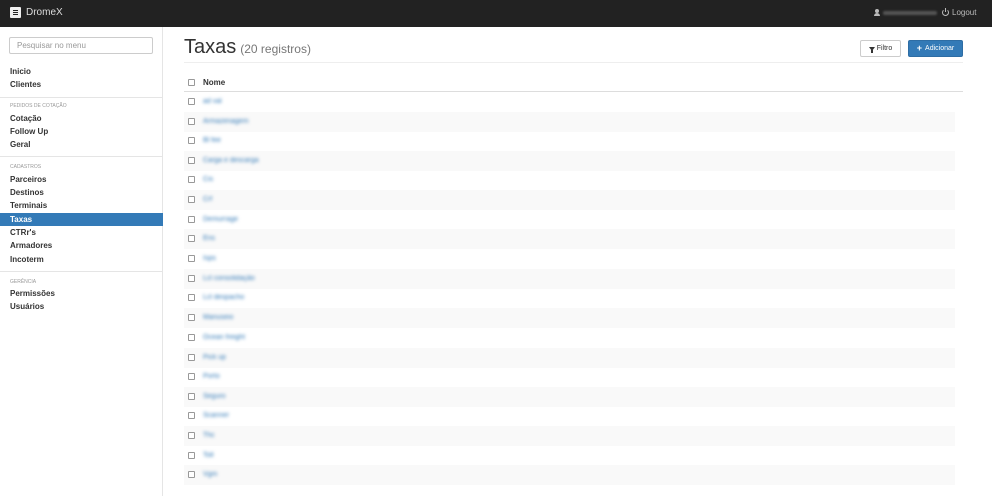 The image size is (992, 496). Describe the element at coordinates (226, 121) in the screenshot. I see `row-name-link: Armazenagem` at that location.